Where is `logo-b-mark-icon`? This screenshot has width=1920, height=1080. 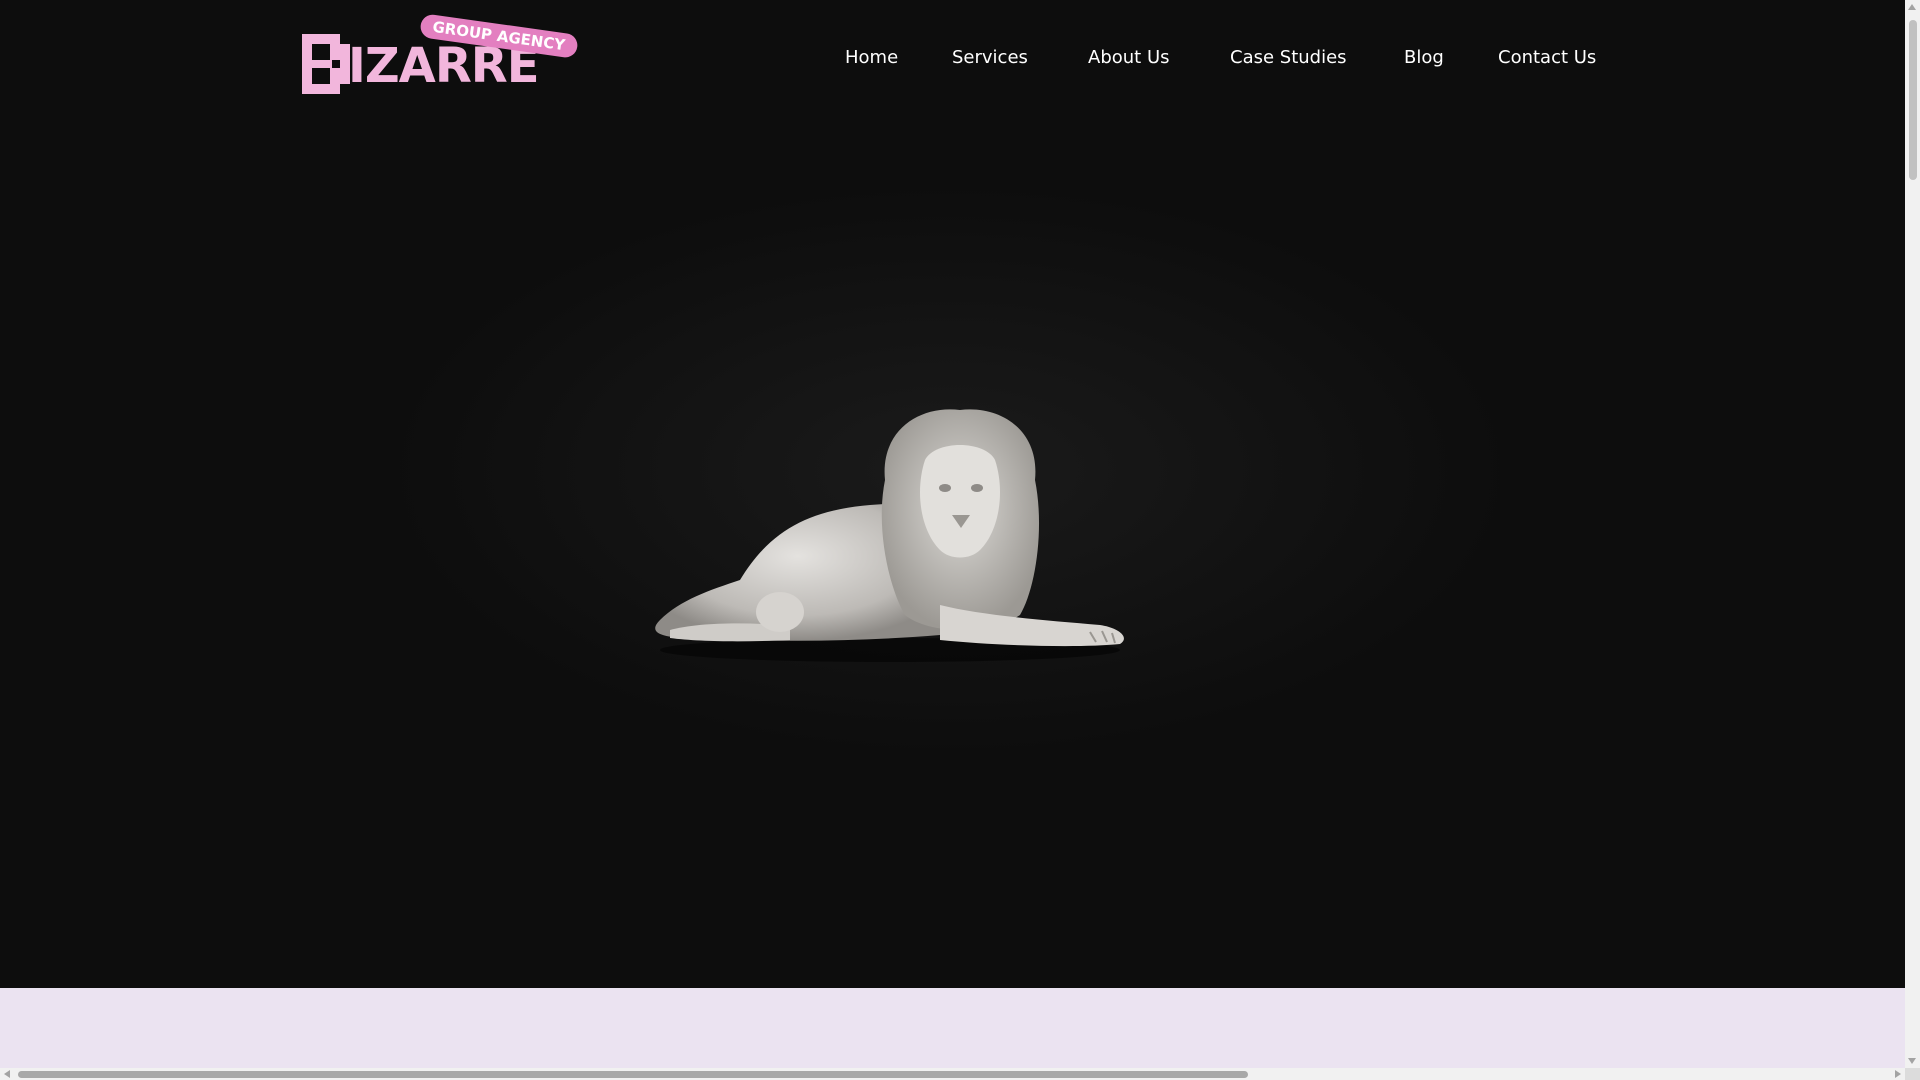
logo-b-mark-icon is located at coordinates (326, 64).